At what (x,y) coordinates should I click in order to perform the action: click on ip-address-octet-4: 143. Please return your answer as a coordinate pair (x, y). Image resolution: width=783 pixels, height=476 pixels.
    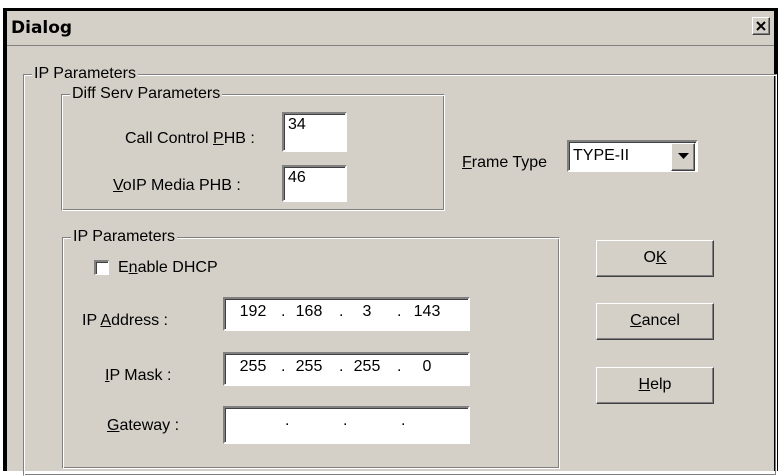
    Looking at the image, I should click on (427, 312).